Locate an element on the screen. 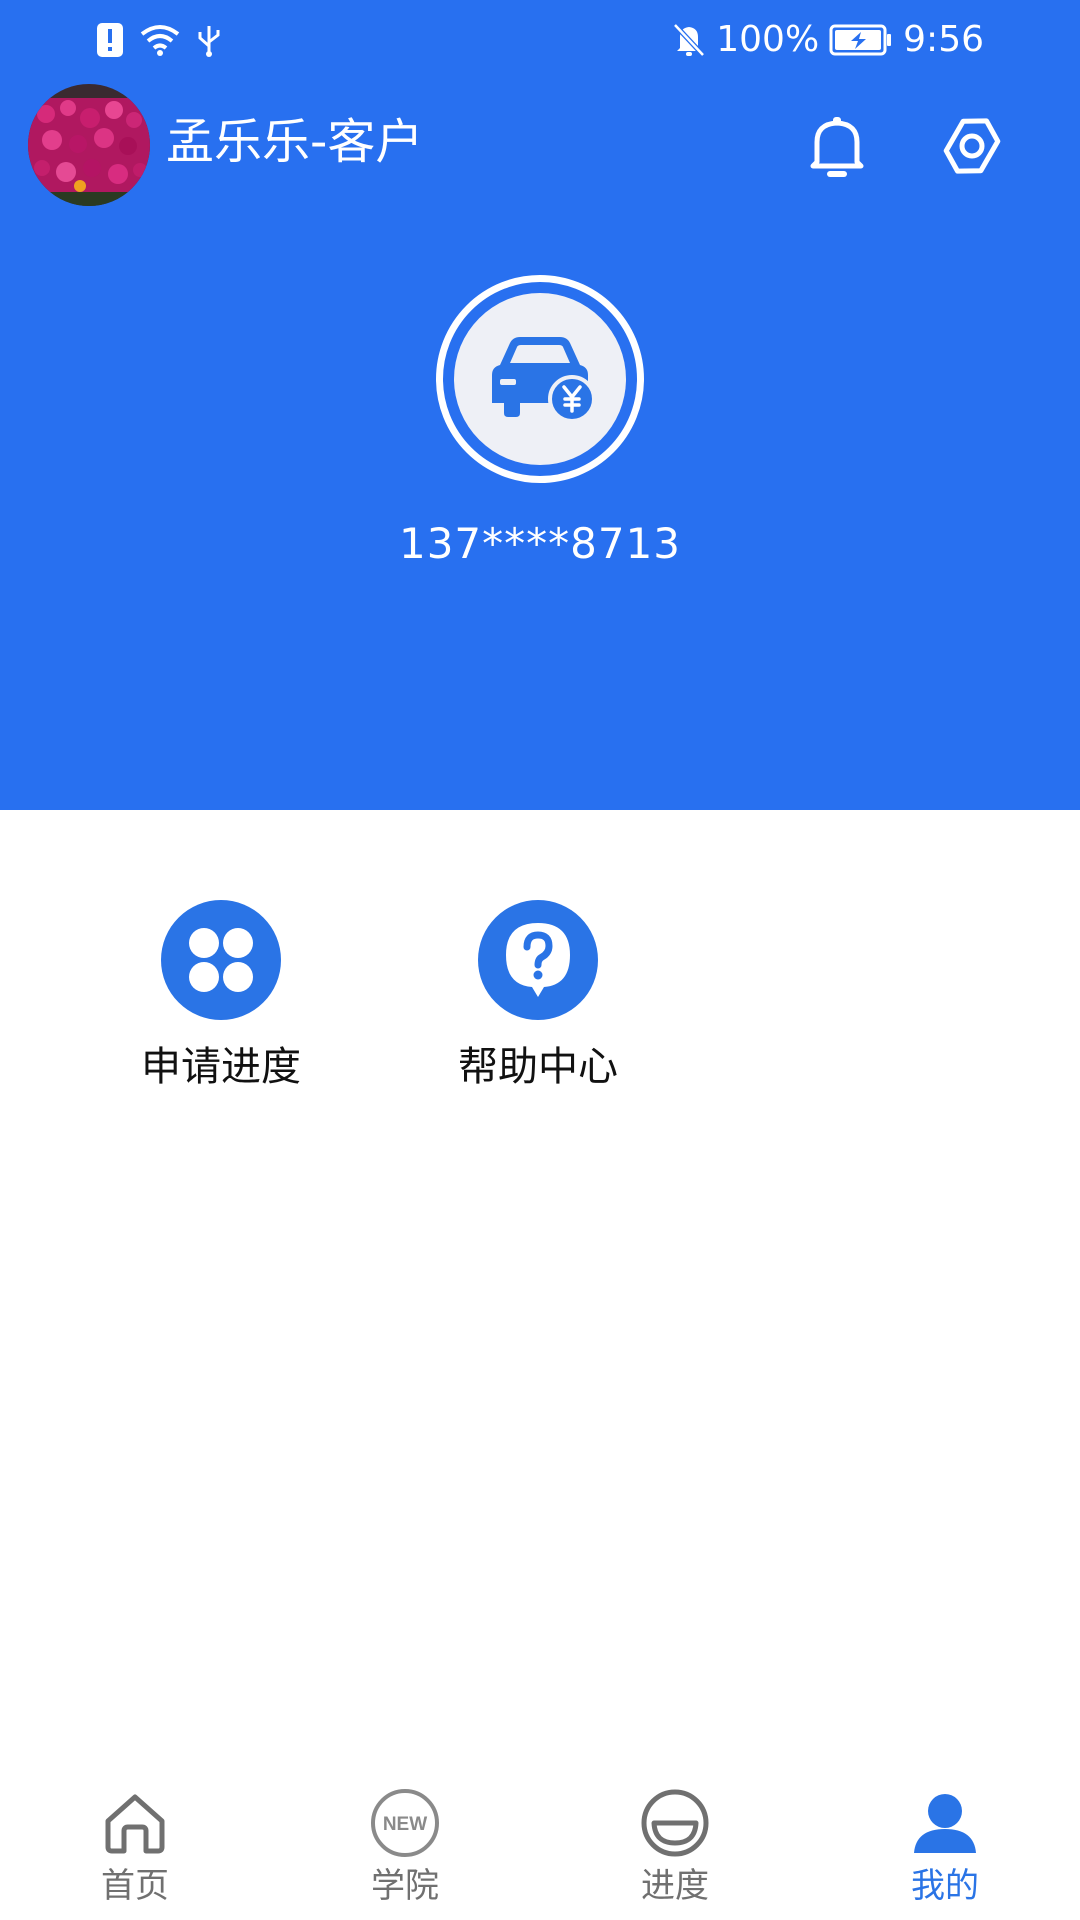 The height and width of the screenshot is (1920, 1080). notifications-button is located at coordinates (837, 147).